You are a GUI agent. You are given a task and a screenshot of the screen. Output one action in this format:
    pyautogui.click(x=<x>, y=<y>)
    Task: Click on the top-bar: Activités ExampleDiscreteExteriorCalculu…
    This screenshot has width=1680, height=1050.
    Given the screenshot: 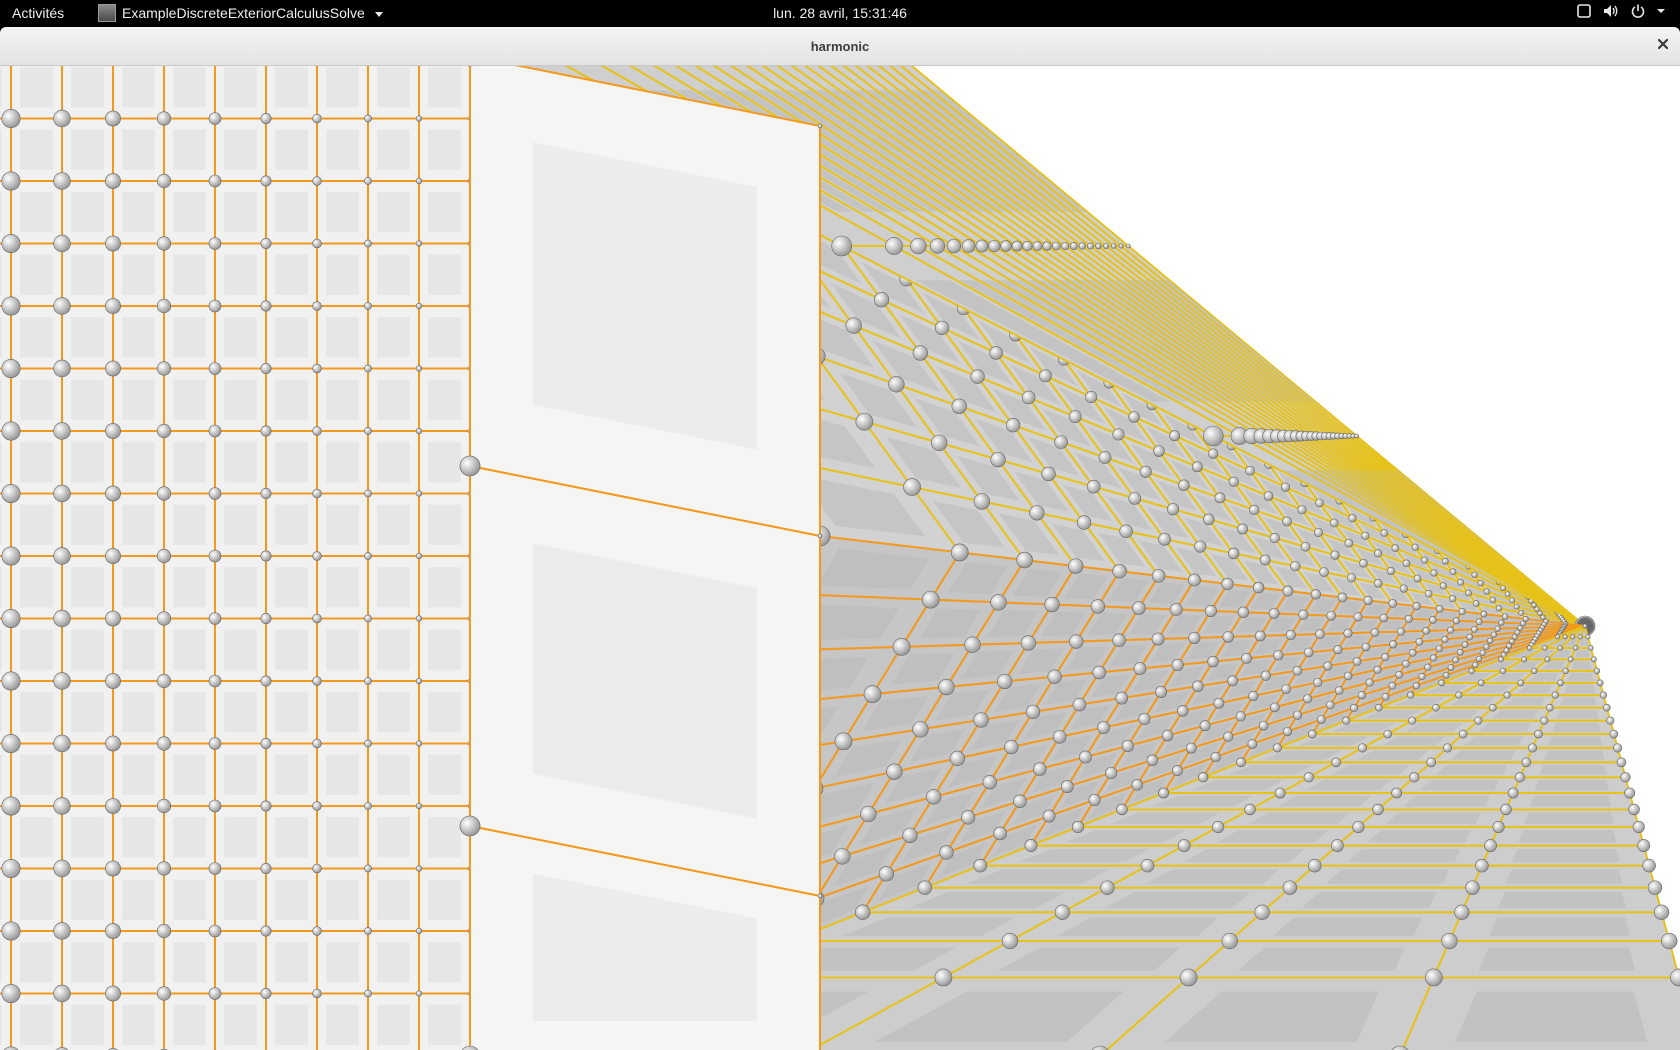 What is the action you would take?
    pyautogui.click(x=840, y=13)
    